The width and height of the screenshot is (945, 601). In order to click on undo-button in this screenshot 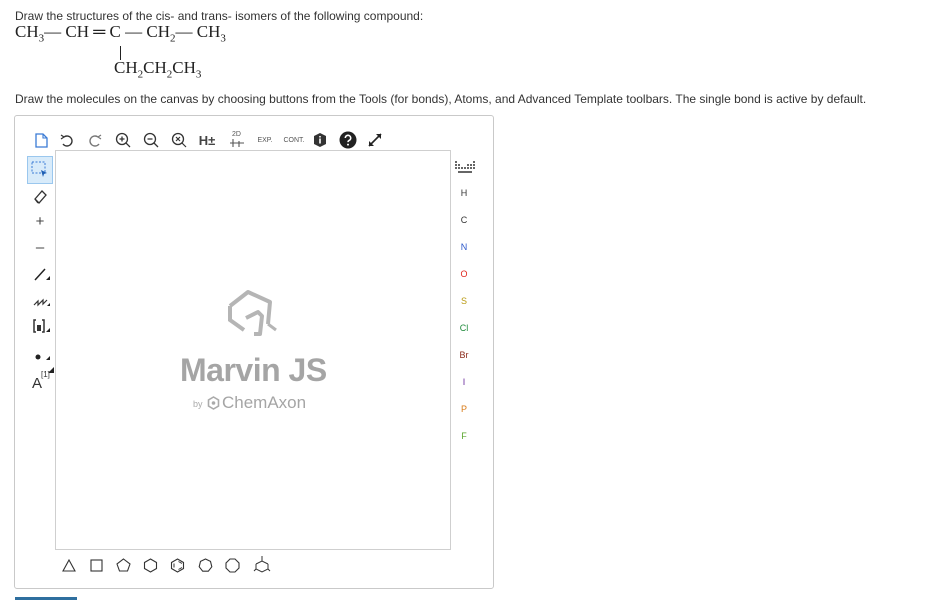, I will do `click(67, 140)`.